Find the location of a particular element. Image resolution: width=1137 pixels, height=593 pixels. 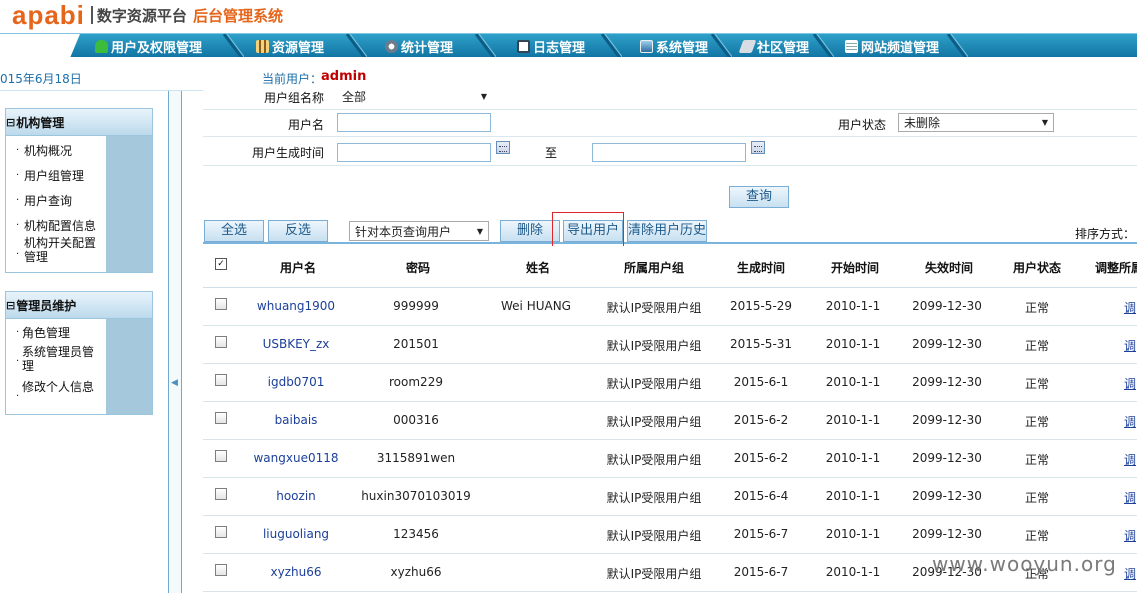

select-all-checkbox-icon: ✓ is located at coordinates (221, 264).